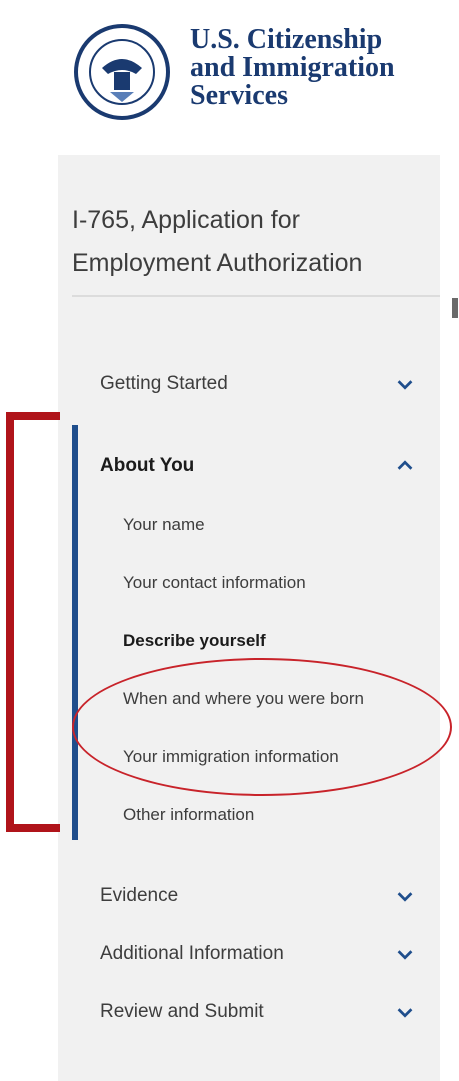 The image size is (459, 1081). I want to click on active-section-indicator, so click(75, 632).